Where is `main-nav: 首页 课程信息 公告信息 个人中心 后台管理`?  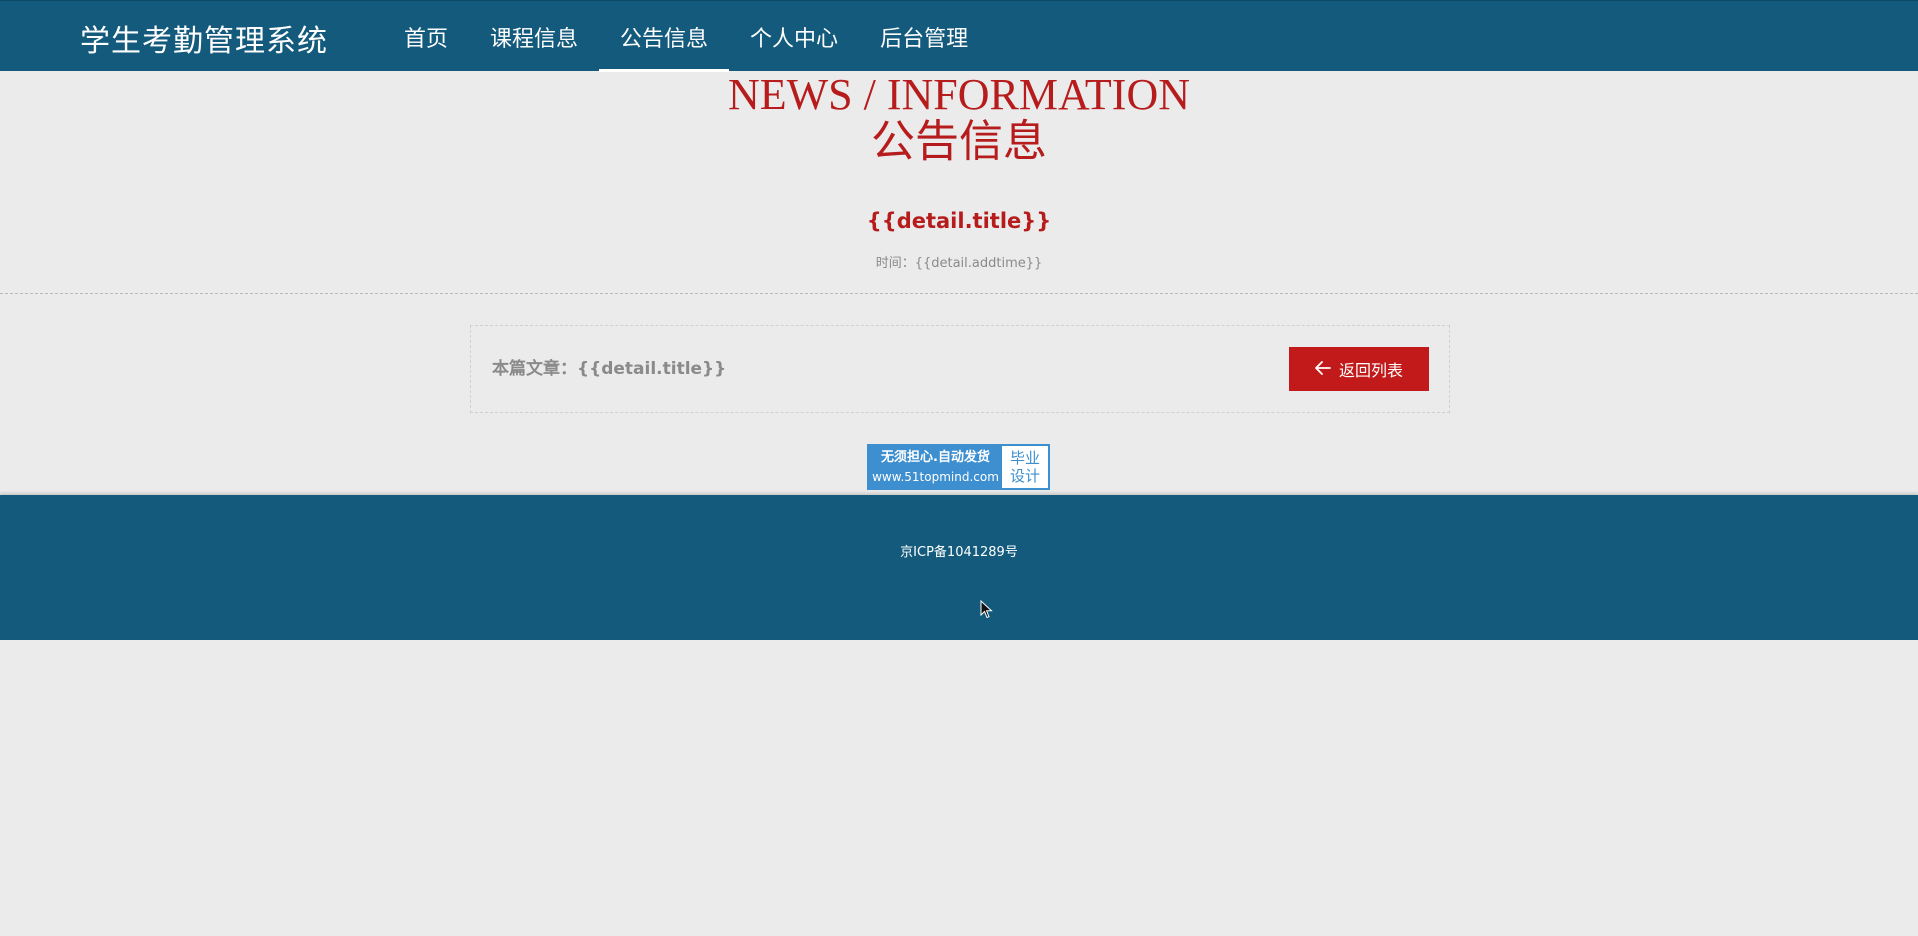 main-nav: 首页 课程信息 公告信息 个人中心 后台管理 is located at coordinates (686, 36).